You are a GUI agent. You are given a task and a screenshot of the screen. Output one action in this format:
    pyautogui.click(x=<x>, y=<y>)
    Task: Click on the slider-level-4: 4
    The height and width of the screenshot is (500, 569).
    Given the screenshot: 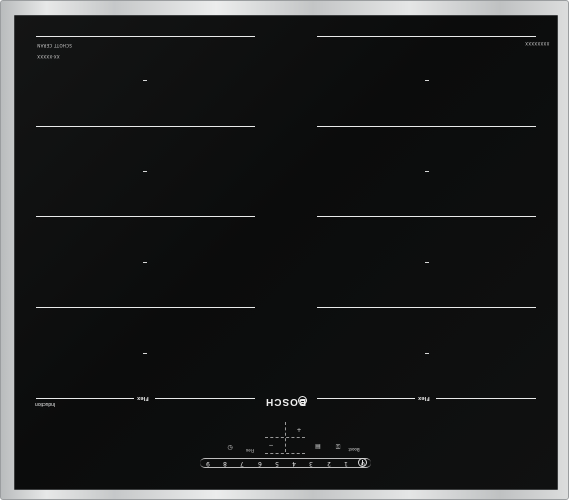 What is the action you would take?
    pyautogui.click(x=294, y=463)
    